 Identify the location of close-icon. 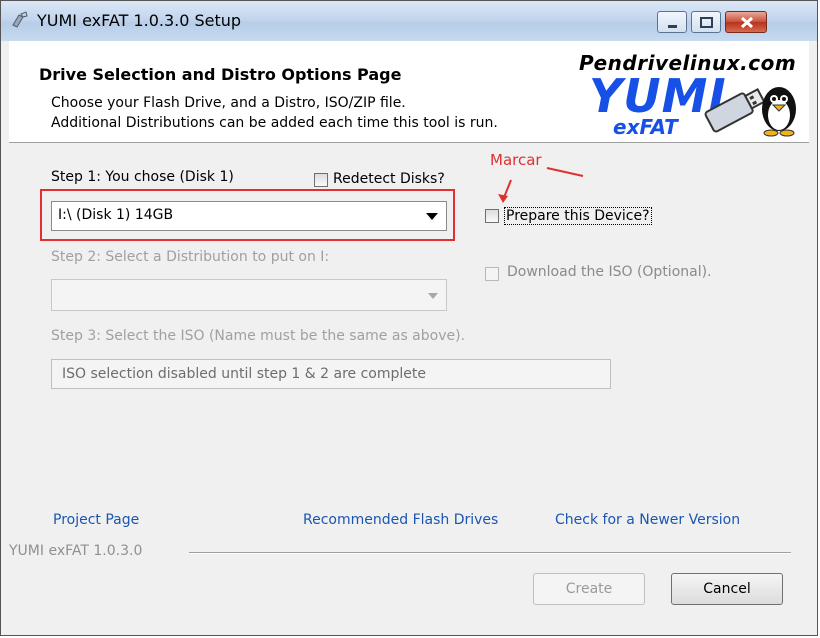
(747, 22).